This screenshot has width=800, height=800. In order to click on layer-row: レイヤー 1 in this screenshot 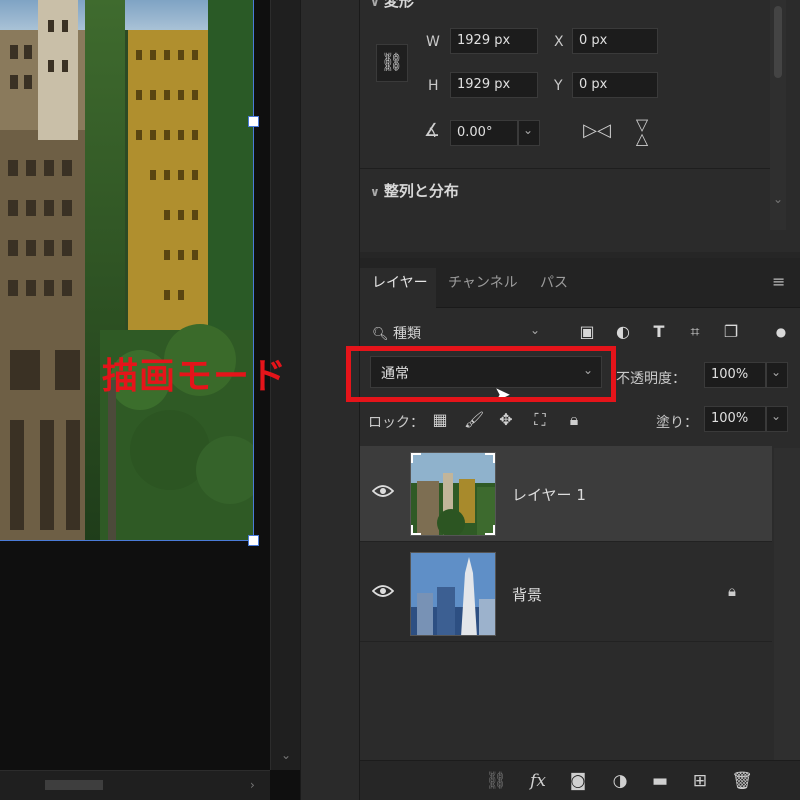, I will do `click(566, 494)`.